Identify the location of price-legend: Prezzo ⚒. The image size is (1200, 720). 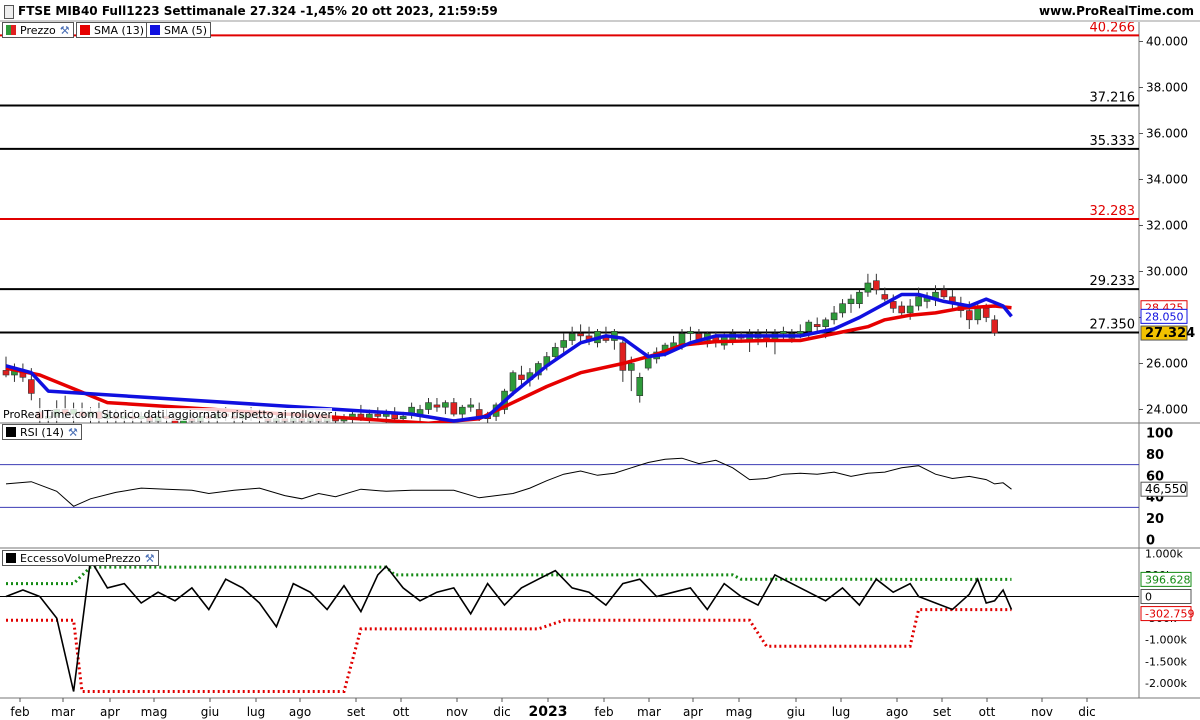
(38, 30).